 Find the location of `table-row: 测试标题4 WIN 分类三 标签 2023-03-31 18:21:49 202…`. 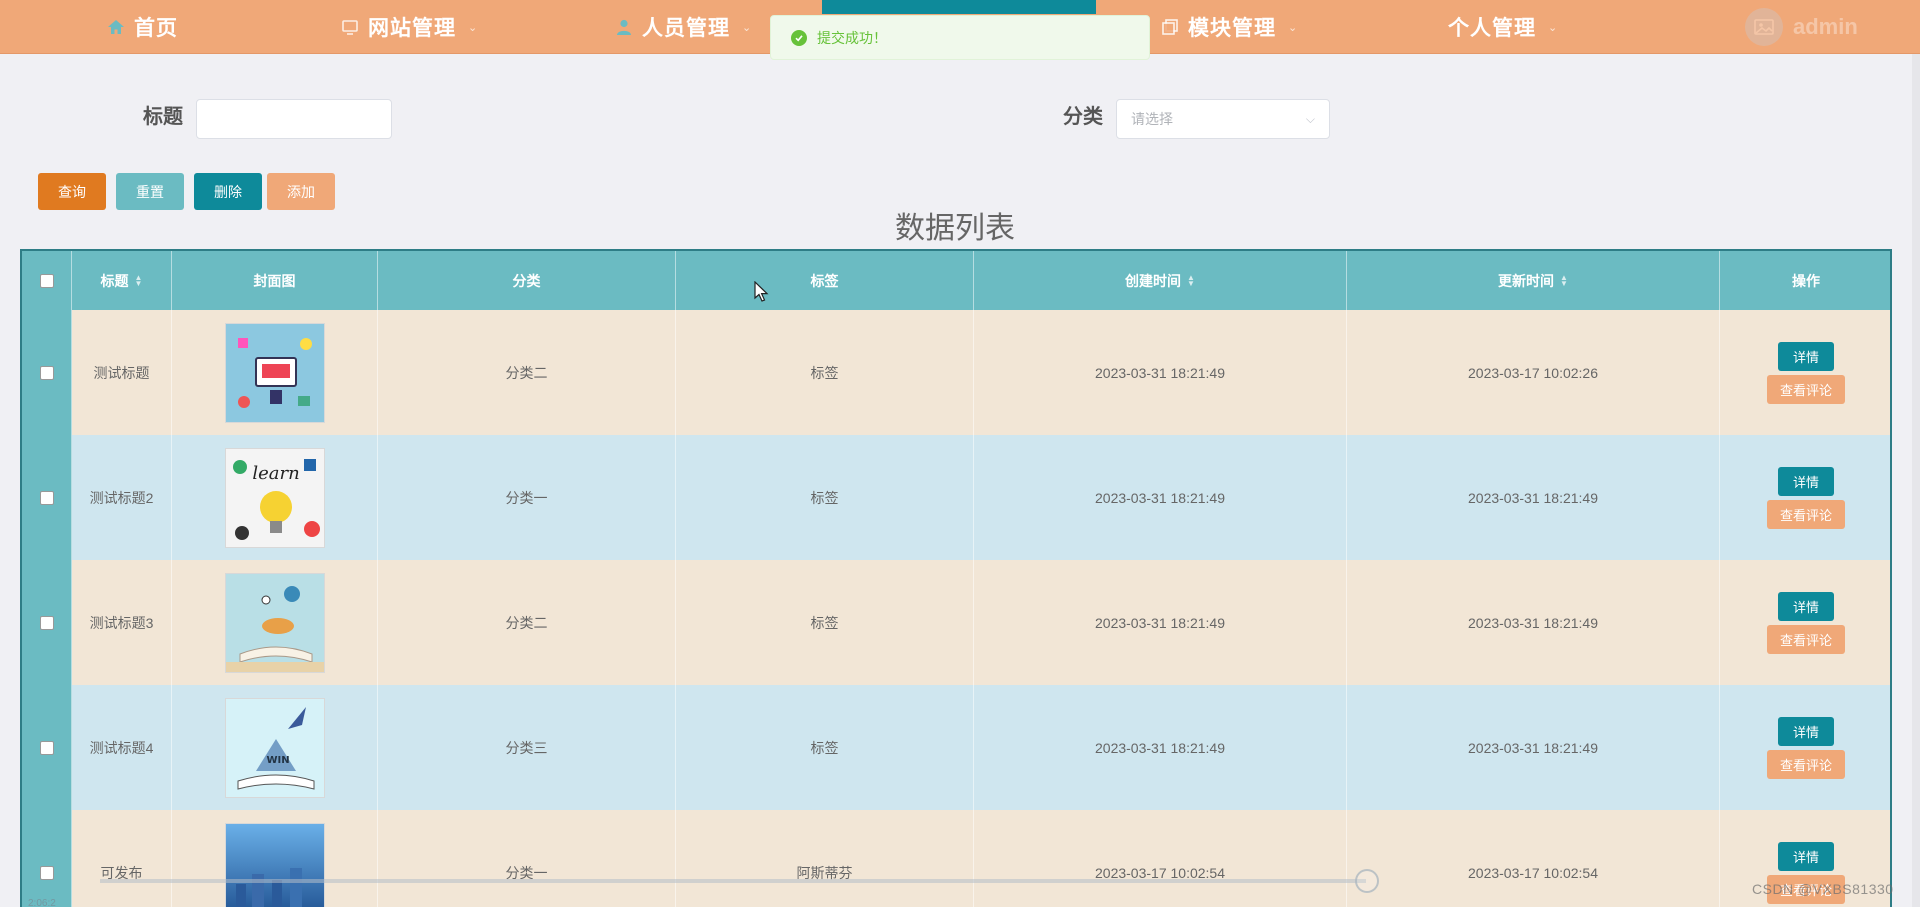

table-row: 测试标题4 WIN 分类三 标签 2023-03-31 18:21:49 202… is located at coordinates (956, 747).